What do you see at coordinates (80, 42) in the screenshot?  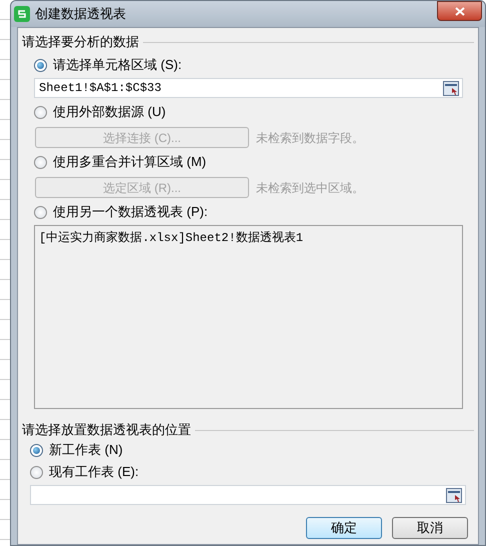 I see `section-heading: 请选择要分析的数据` at bounding box center [80, 42].